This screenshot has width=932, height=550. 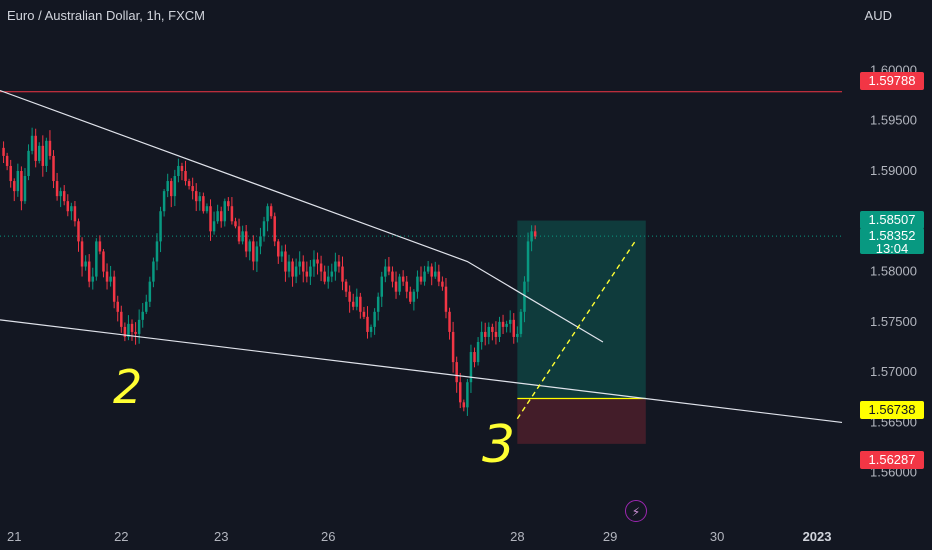 I want to click on y-tick-label: 1.59500, so click(x=893, y=120).